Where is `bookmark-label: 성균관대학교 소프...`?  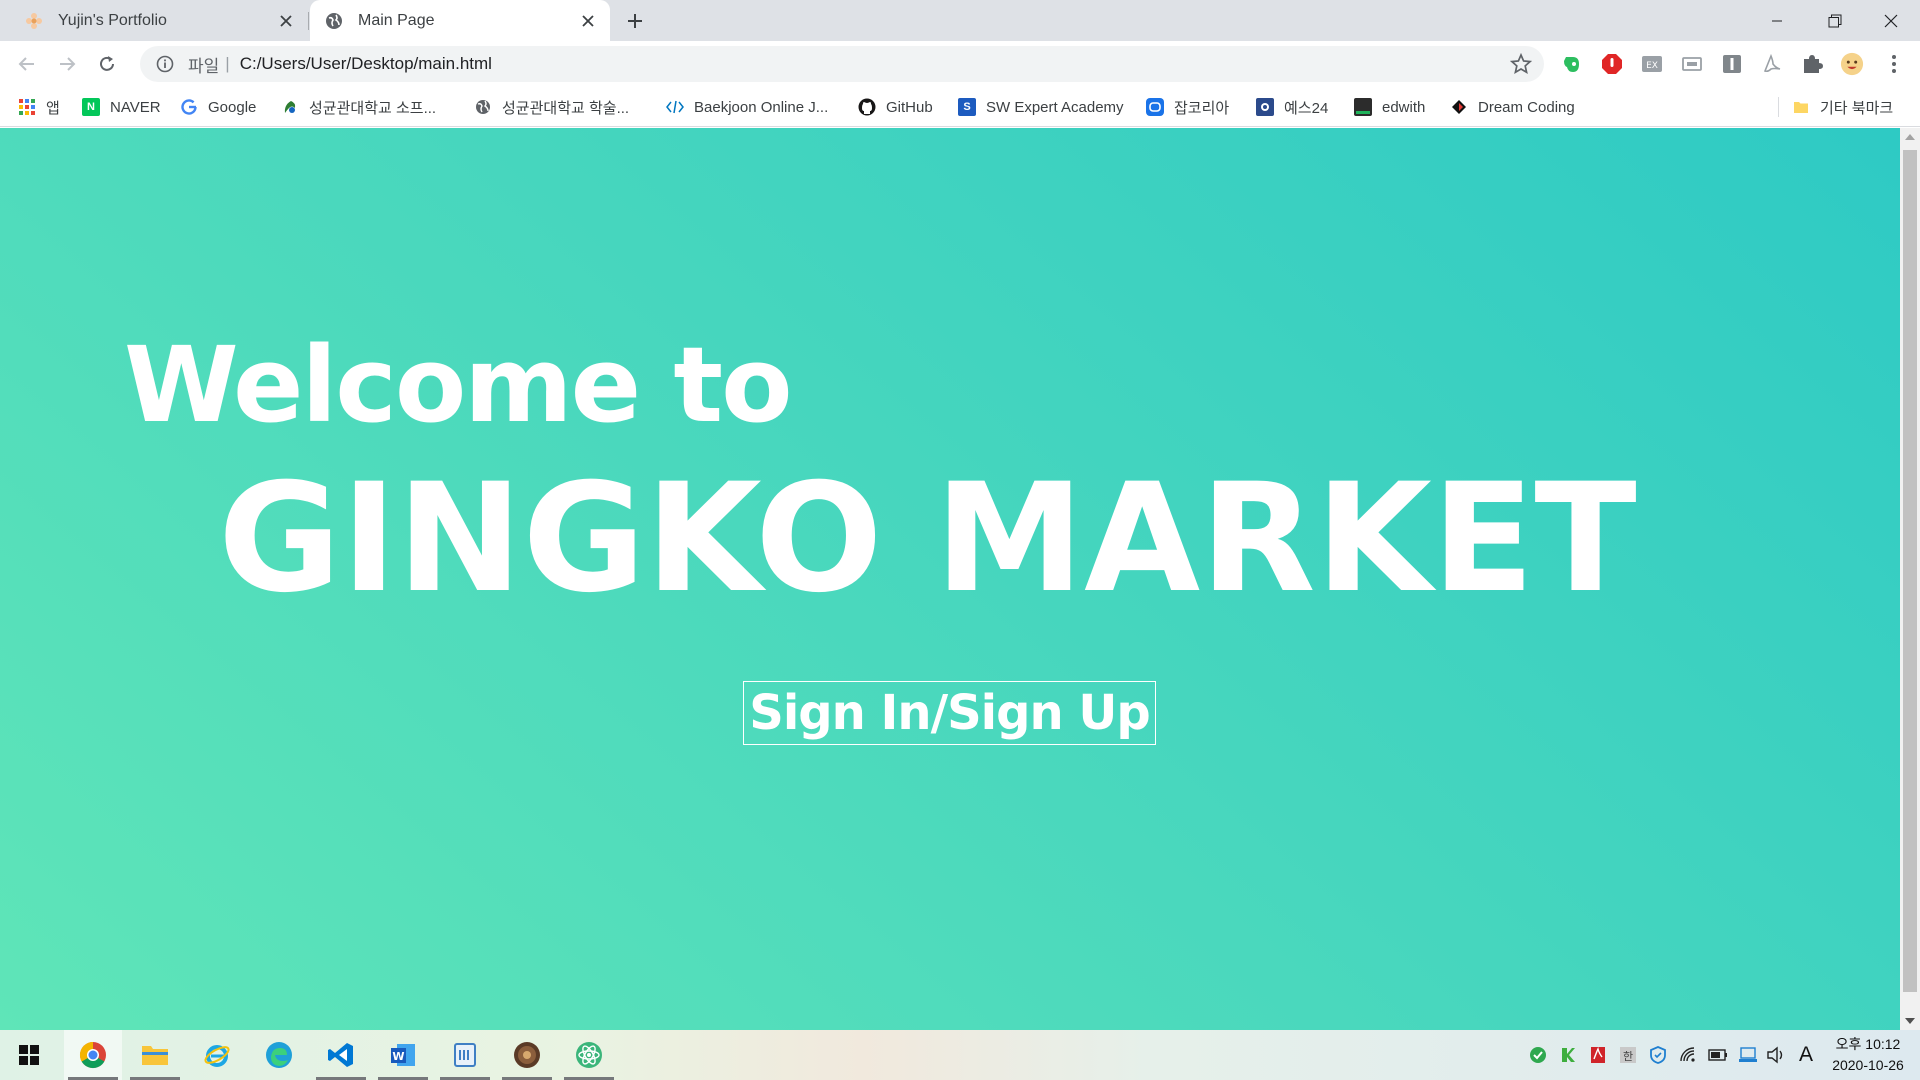
bookmark-label: 성균관대학교 소프... is located at coordinates (373, 108).